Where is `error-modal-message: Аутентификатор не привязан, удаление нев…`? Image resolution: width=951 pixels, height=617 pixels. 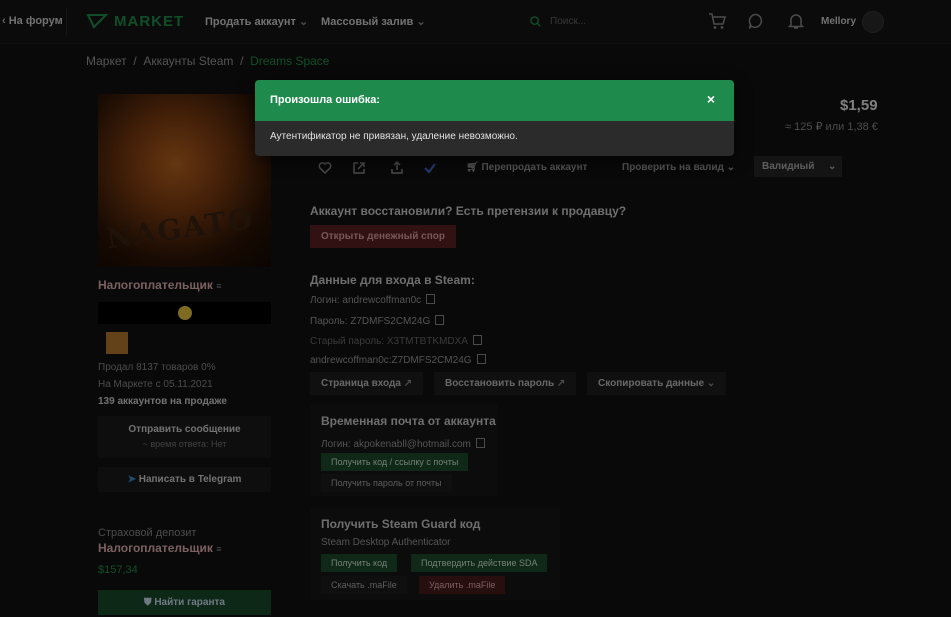
error-modal-message: Аутентификатор не привязан, удаление нев… is located at coordinates (394, 136).